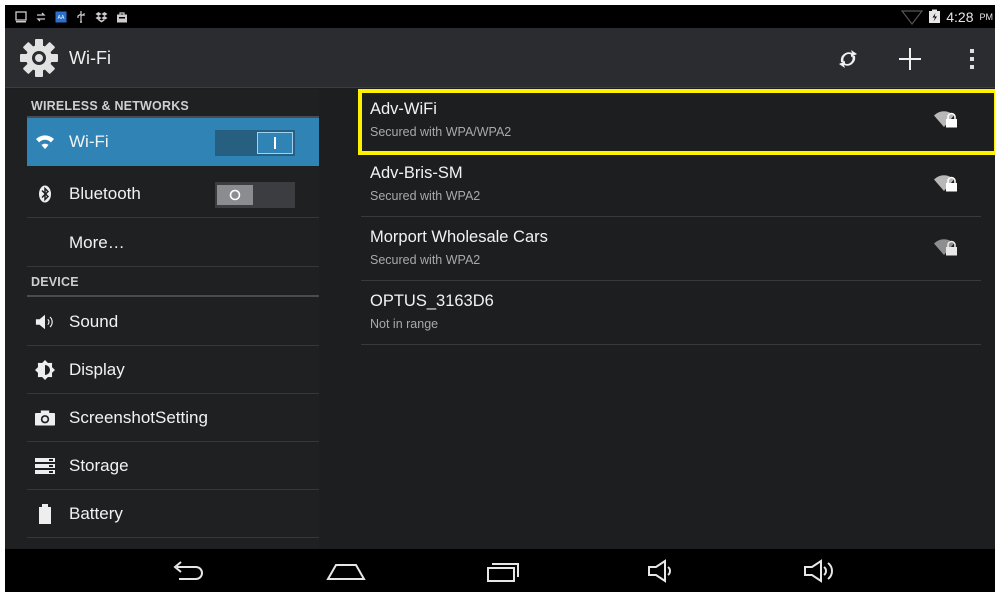  What do you see at coordinates (255, 143) in the screenshot?
I see `wifi-toggle` at bounding box center [255, 143].